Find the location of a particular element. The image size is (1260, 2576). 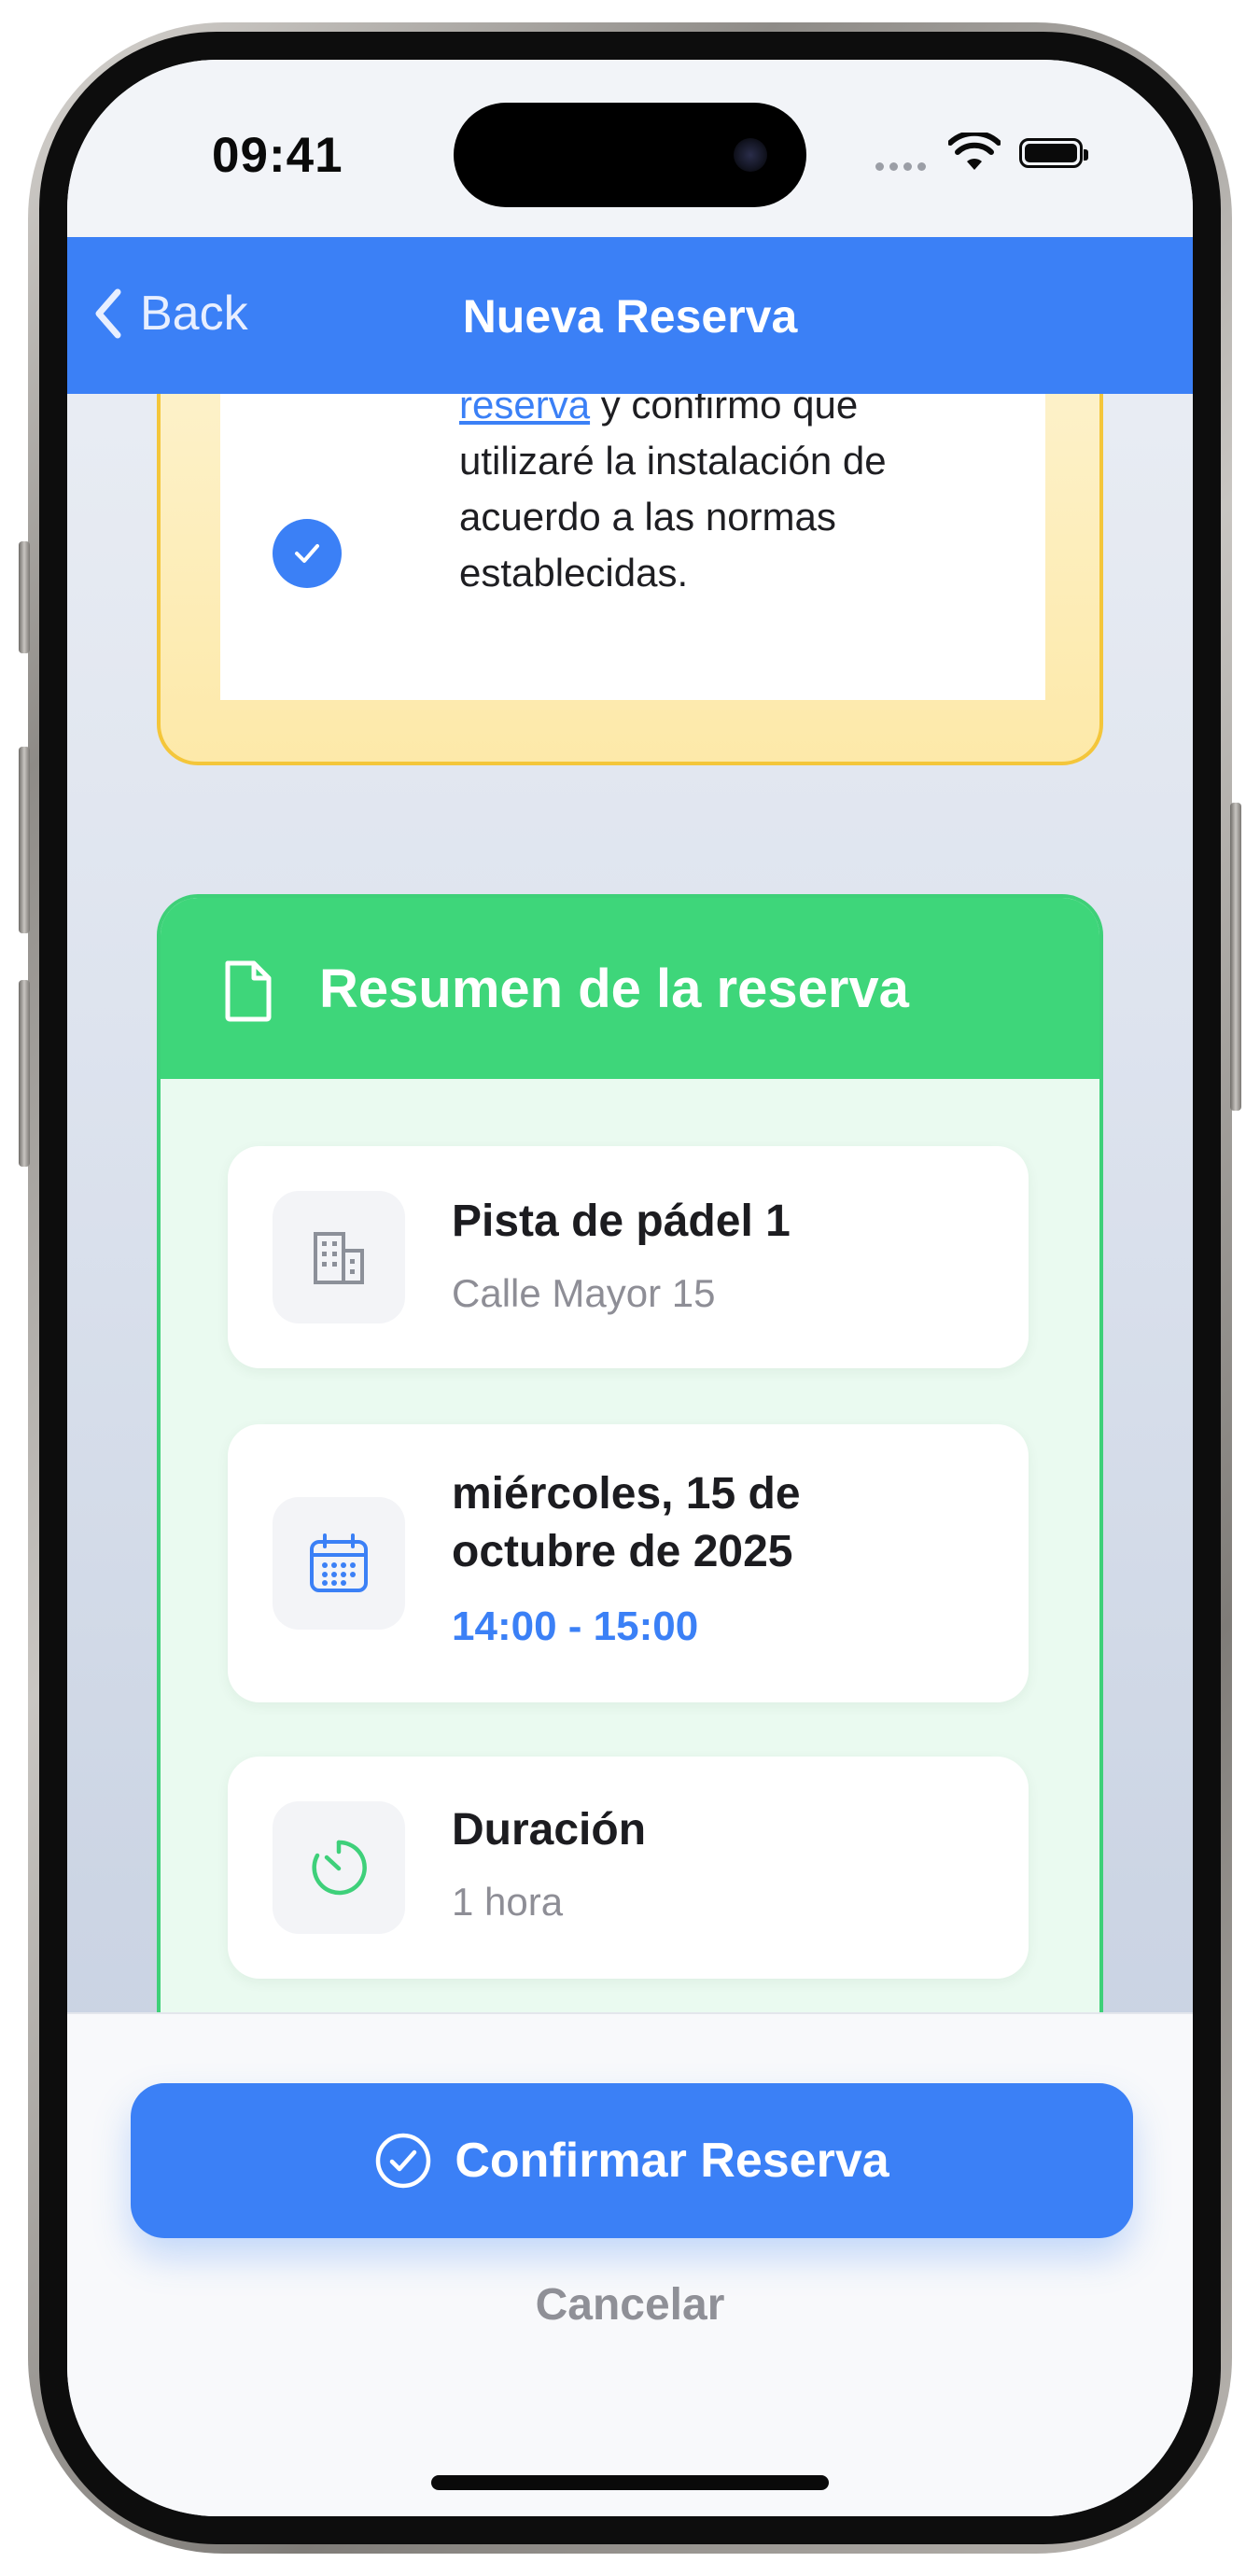

cancel-button: Cancelar is located at coordinates (630, 2305).